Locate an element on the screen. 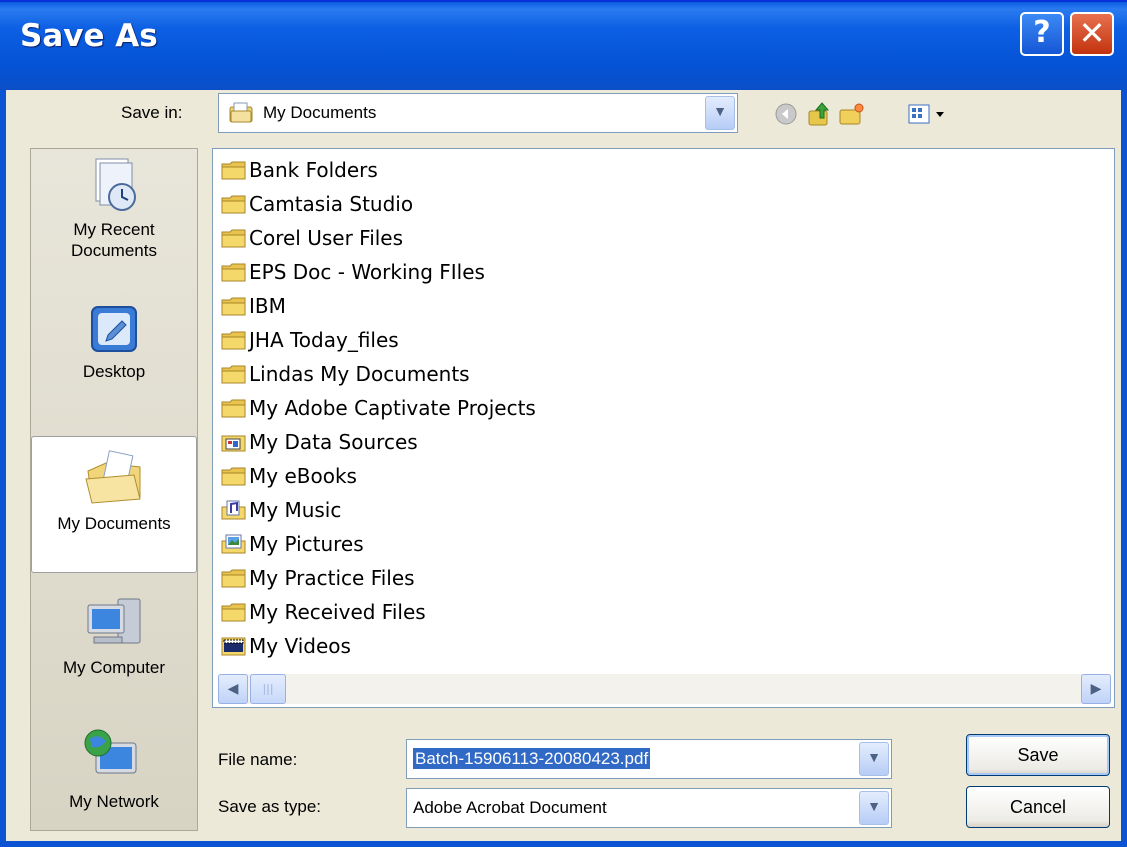  title-bar: Save As ? ✕ is located at coordinates (563, 45).